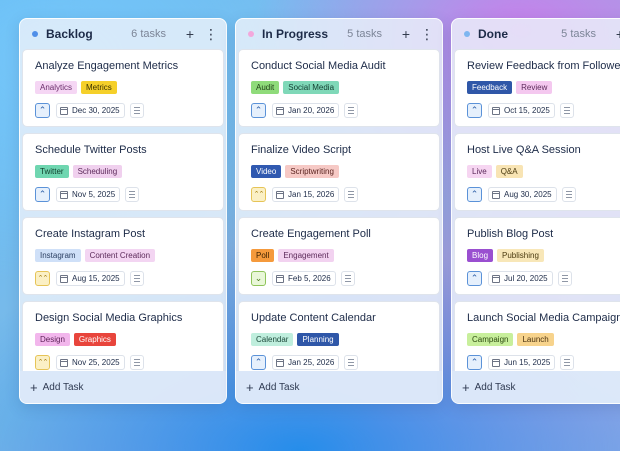 The height and width of the screenshot is (451, 620). What do you see at coordinates (345, 255) in the screenshot?
I see `task-tags: Poll Engagement` at bounding box center [345, 255].